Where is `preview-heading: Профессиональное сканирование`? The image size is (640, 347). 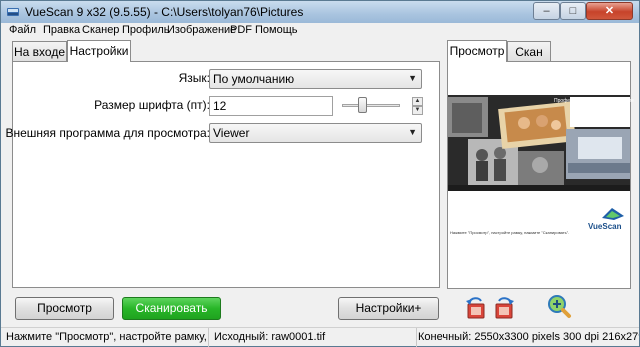 preview-heading: Профессиональное сканирование is located at coordinates (594, 101).